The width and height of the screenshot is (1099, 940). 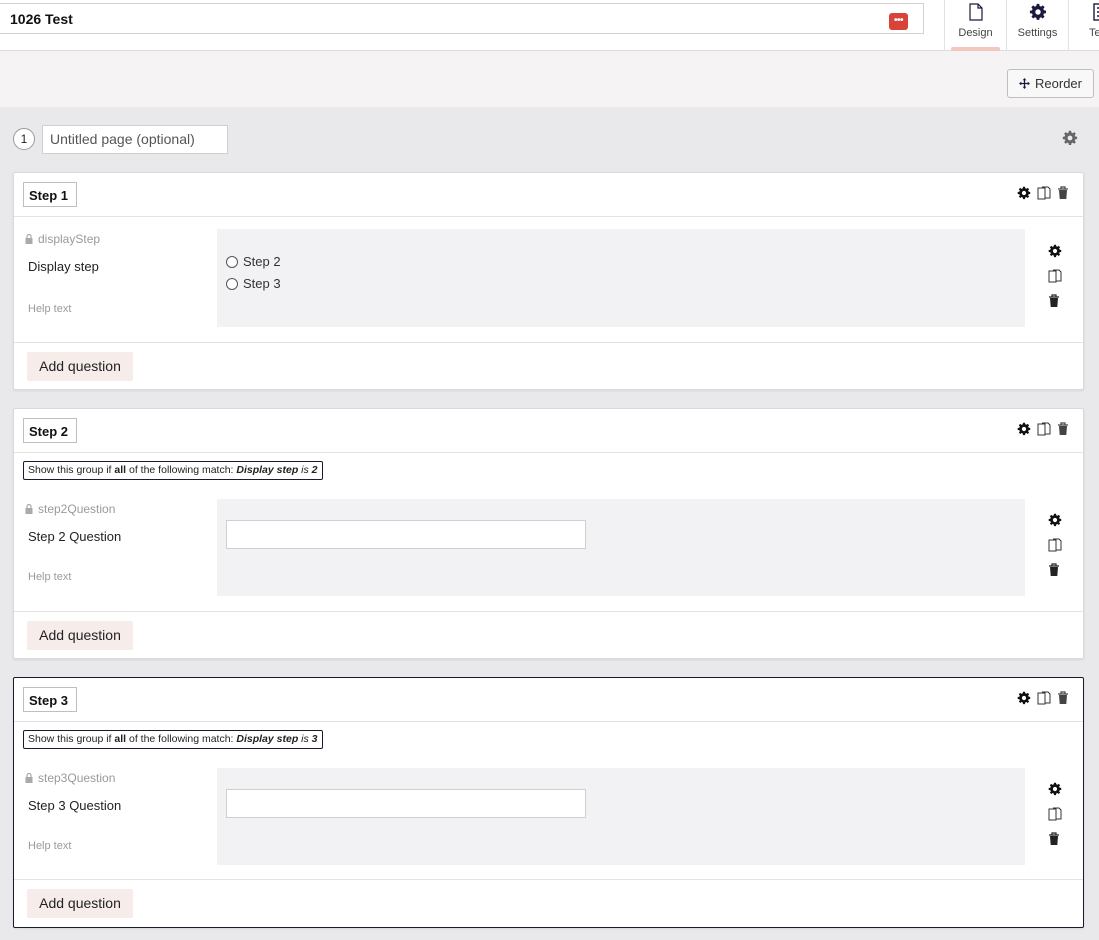 What do you see at coordinates (50, 194) in the screenshot?
I see `group-name-input: Step 1` at bounding box center [50, 194].